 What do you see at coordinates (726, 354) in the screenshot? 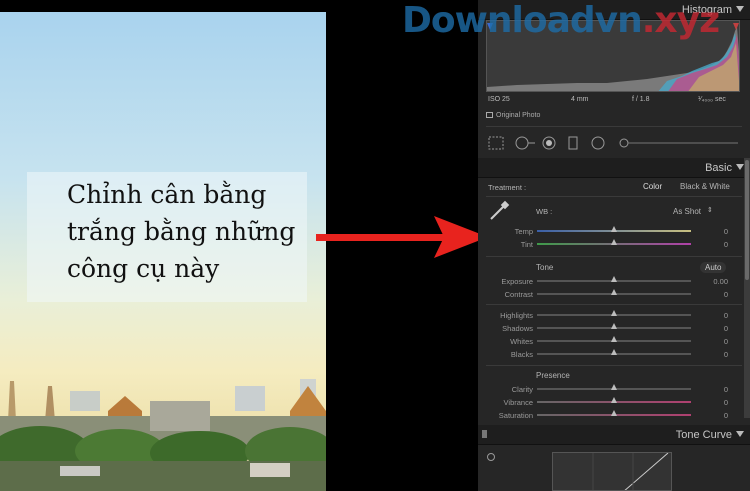
I see `blacks-value: 0` at bounding box center [726, 354].